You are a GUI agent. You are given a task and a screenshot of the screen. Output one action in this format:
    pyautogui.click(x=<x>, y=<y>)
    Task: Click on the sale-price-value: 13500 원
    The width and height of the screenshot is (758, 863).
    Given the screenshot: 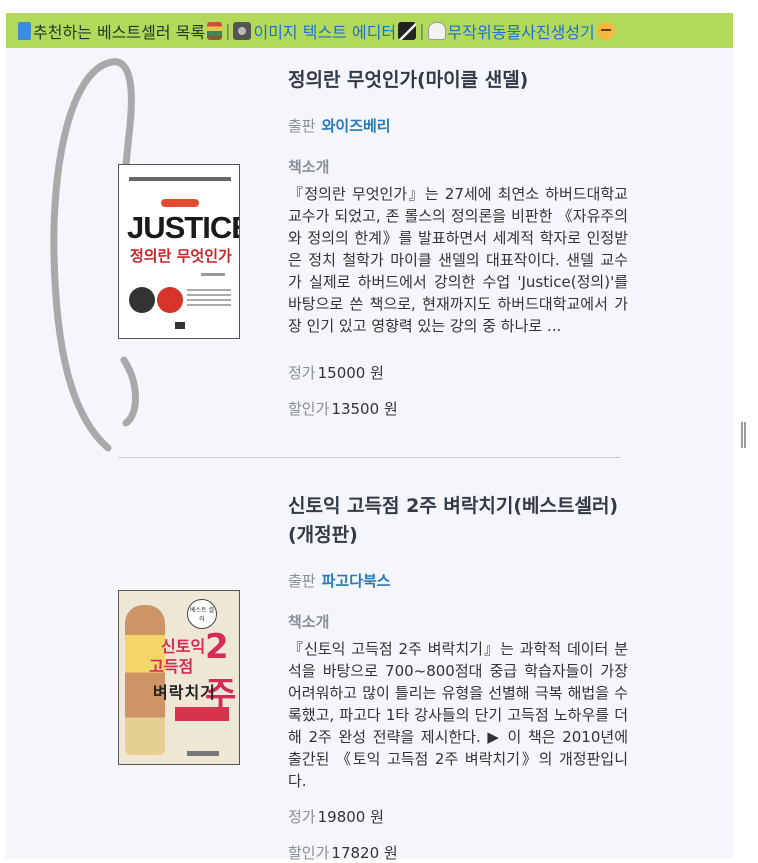 What is the action you would take?
    pyautogui.click(x=364, y=409)
    